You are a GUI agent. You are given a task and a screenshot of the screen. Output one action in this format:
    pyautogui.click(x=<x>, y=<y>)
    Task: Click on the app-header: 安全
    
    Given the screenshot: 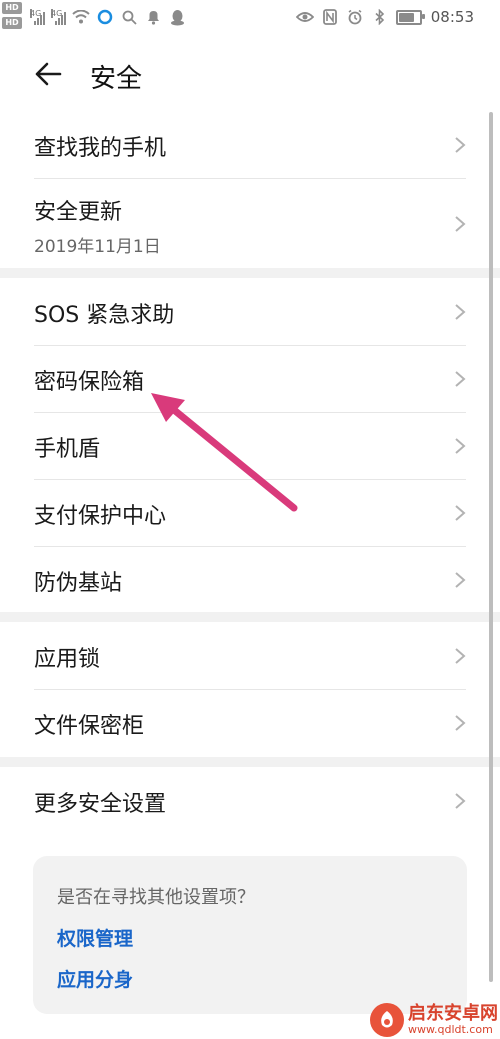 What is the action you would take?
    pyautogui.click(x=250, y=74)
    